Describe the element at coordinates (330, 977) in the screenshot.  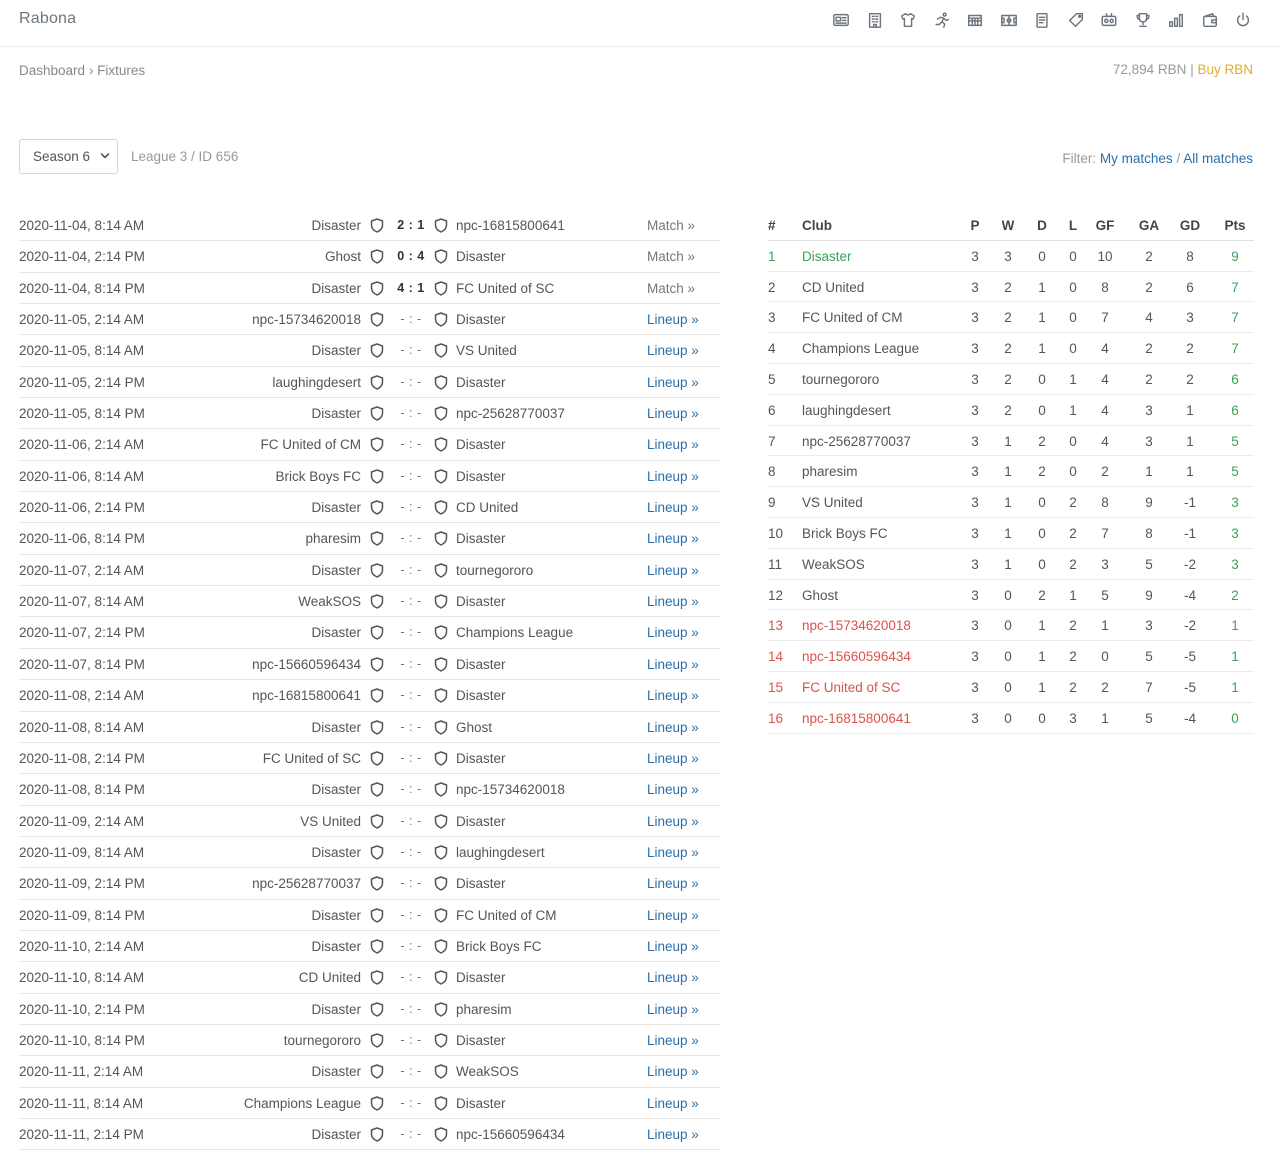
I see `fixture-home-team: CD United` at that location.